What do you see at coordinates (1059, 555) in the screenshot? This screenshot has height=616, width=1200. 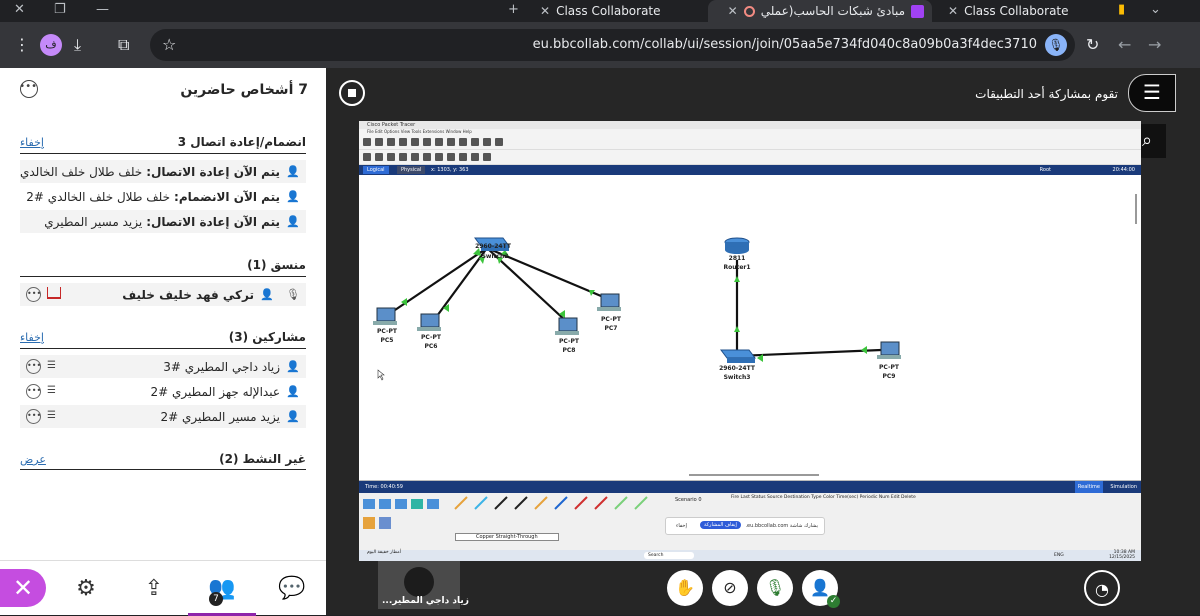 I see `input-language: ENG` at bounding box center [1059, 555].